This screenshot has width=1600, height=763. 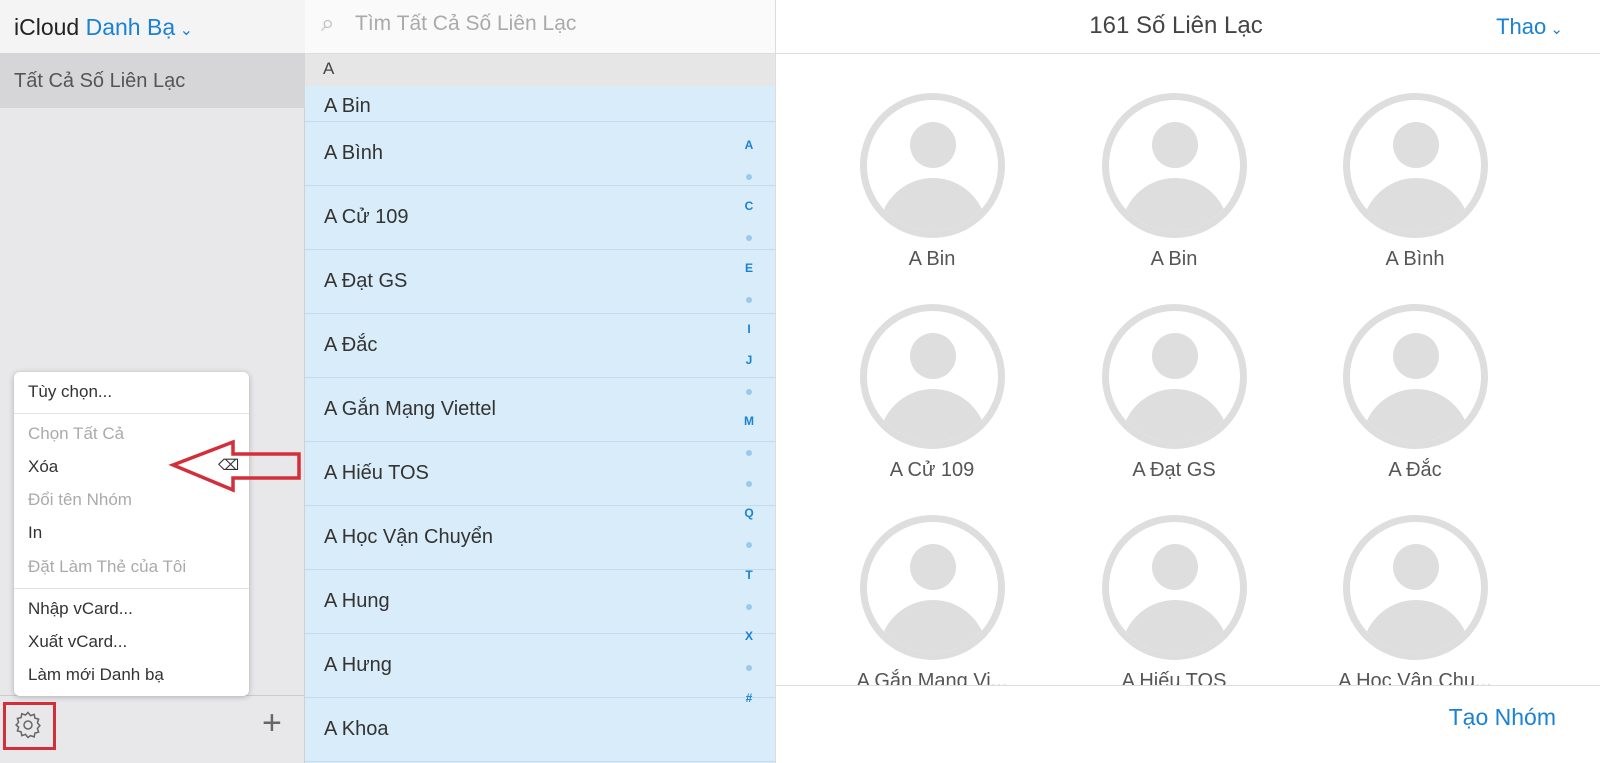 What do you see at coordinates (540, 282) in the screenshot?
I see `contact-row: A Đạt GS` at bounding box center [540, 282].